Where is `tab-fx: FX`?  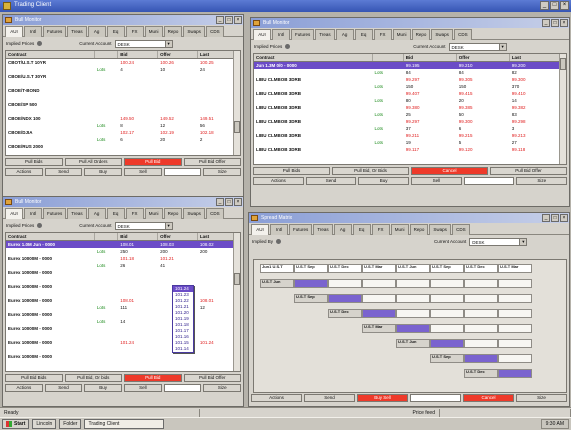 tab-fx: FX is located at coordinates (134, 213).